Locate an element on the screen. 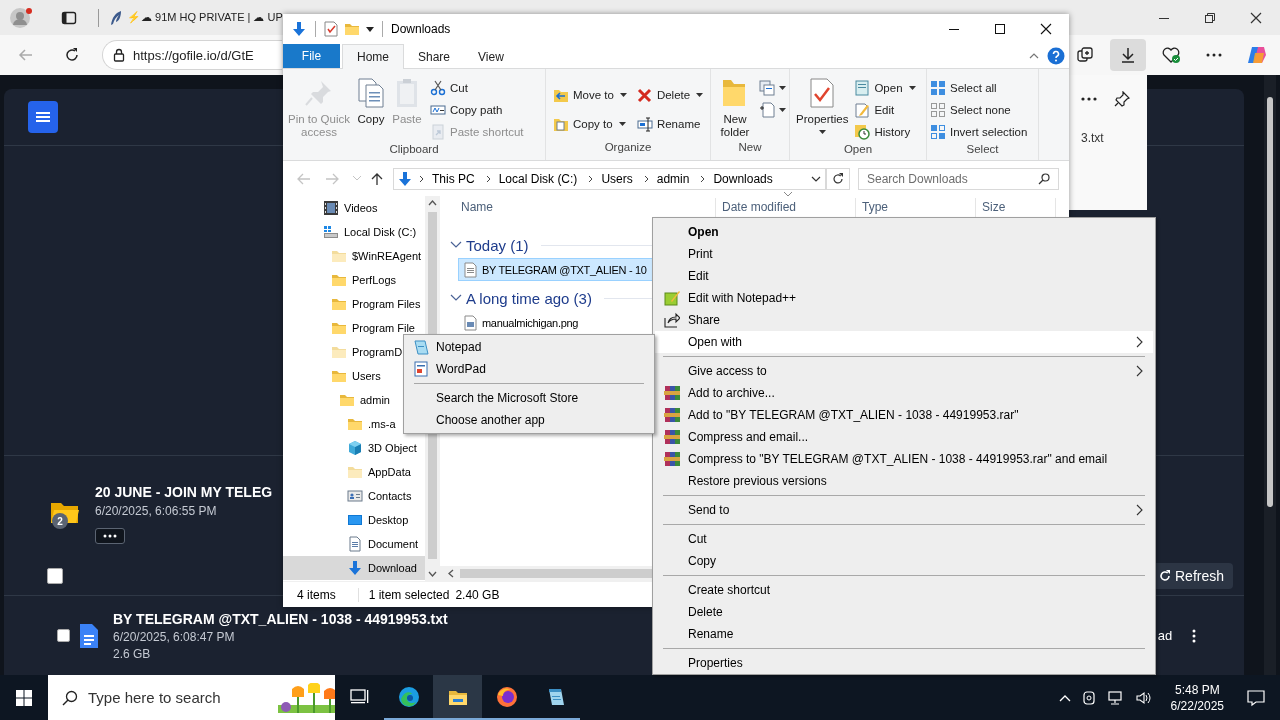 The width and height of the screenshot is (1280, 720). file-item: manualmichigan.png is located at coordinates (519, 322).